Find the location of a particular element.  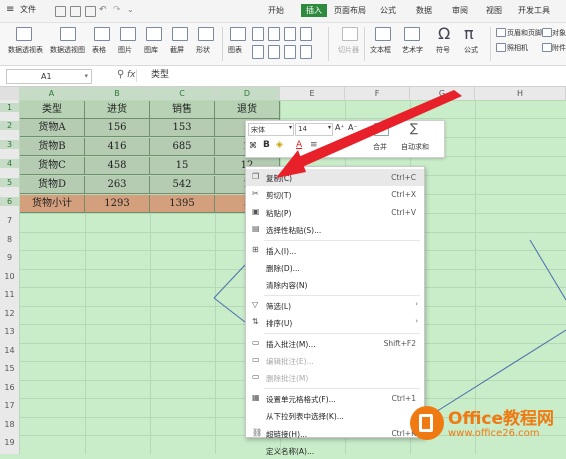

office-logo-icon is located at coordinates (427, 423).